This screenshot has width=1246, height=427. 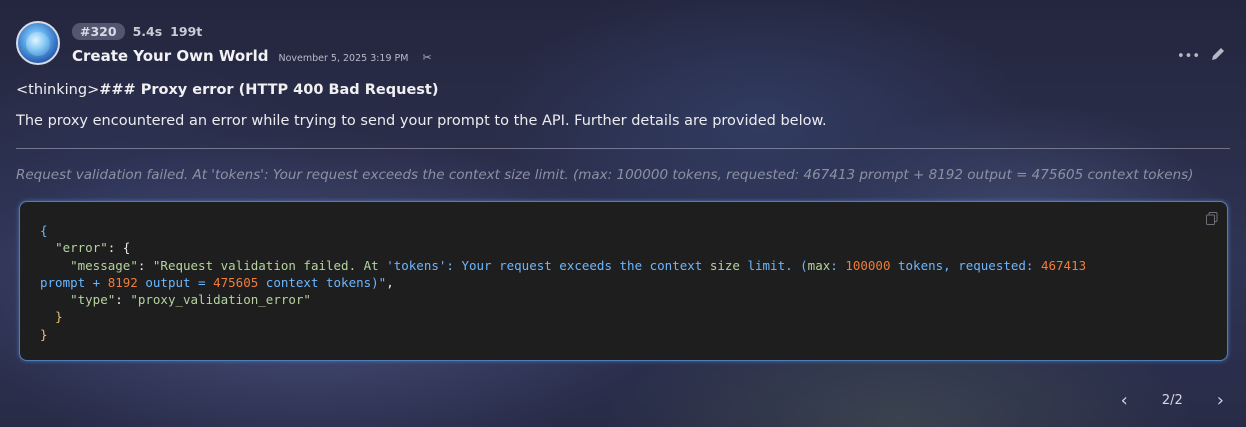 I want to click on thinking-tag: <thinking>, so click(x=58, y=90).